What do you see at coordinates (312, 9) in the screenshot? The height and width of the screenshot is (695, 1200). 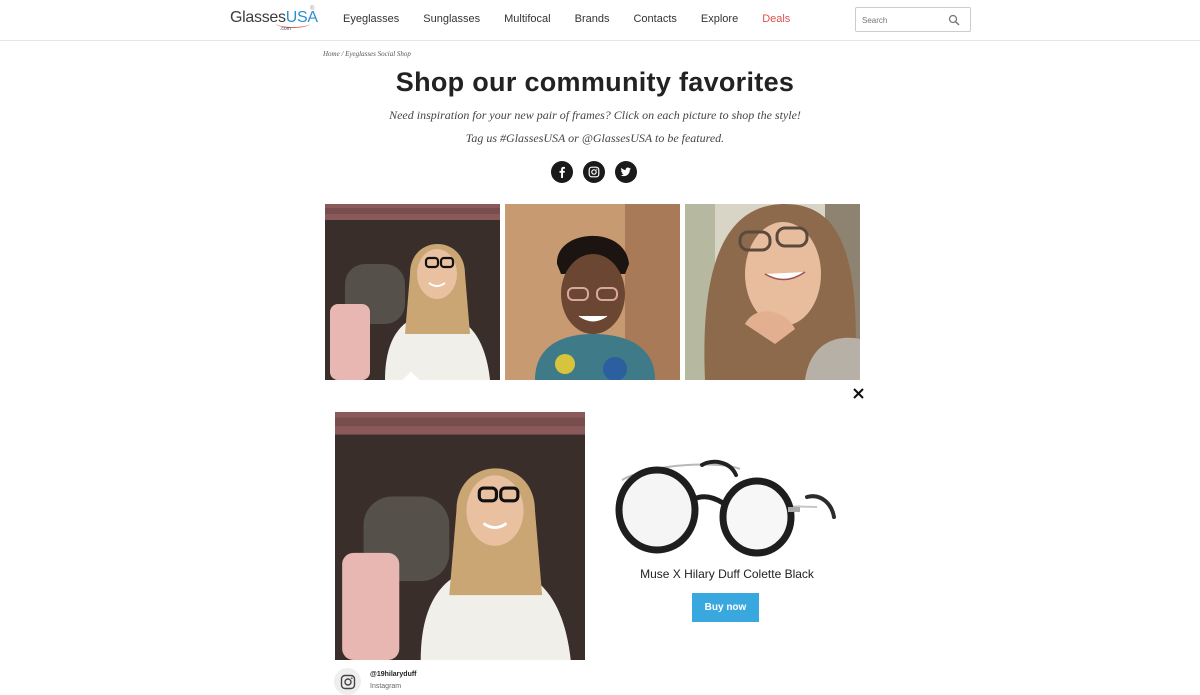 I see `logo-trademark: ®` at bounding box center [312, 9].